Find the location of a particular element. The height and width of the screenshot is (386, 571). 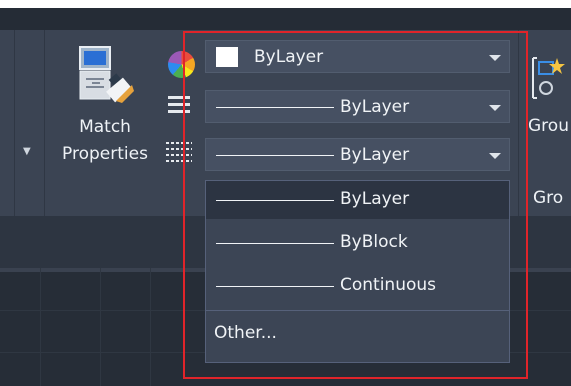

match-properties-label-line2: Properties is located at coordinates (105, 154).